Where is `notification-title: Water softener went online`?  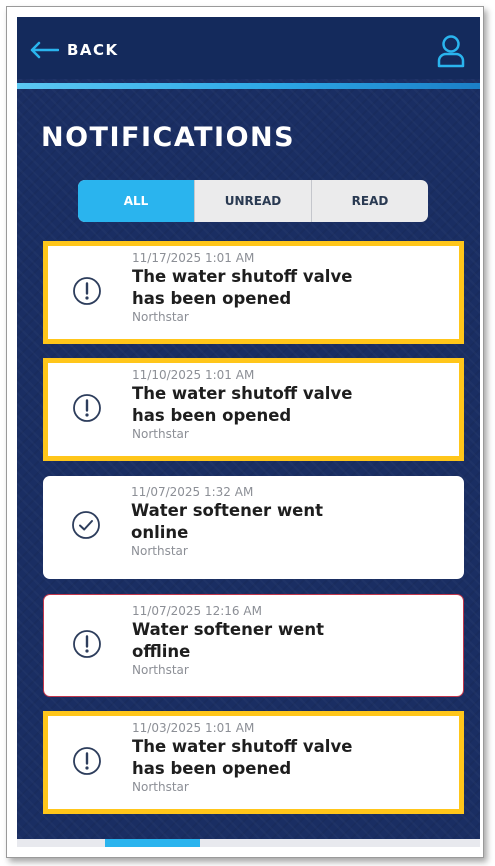 notification-title: Water softener went online is located at coordinates (227, 521).